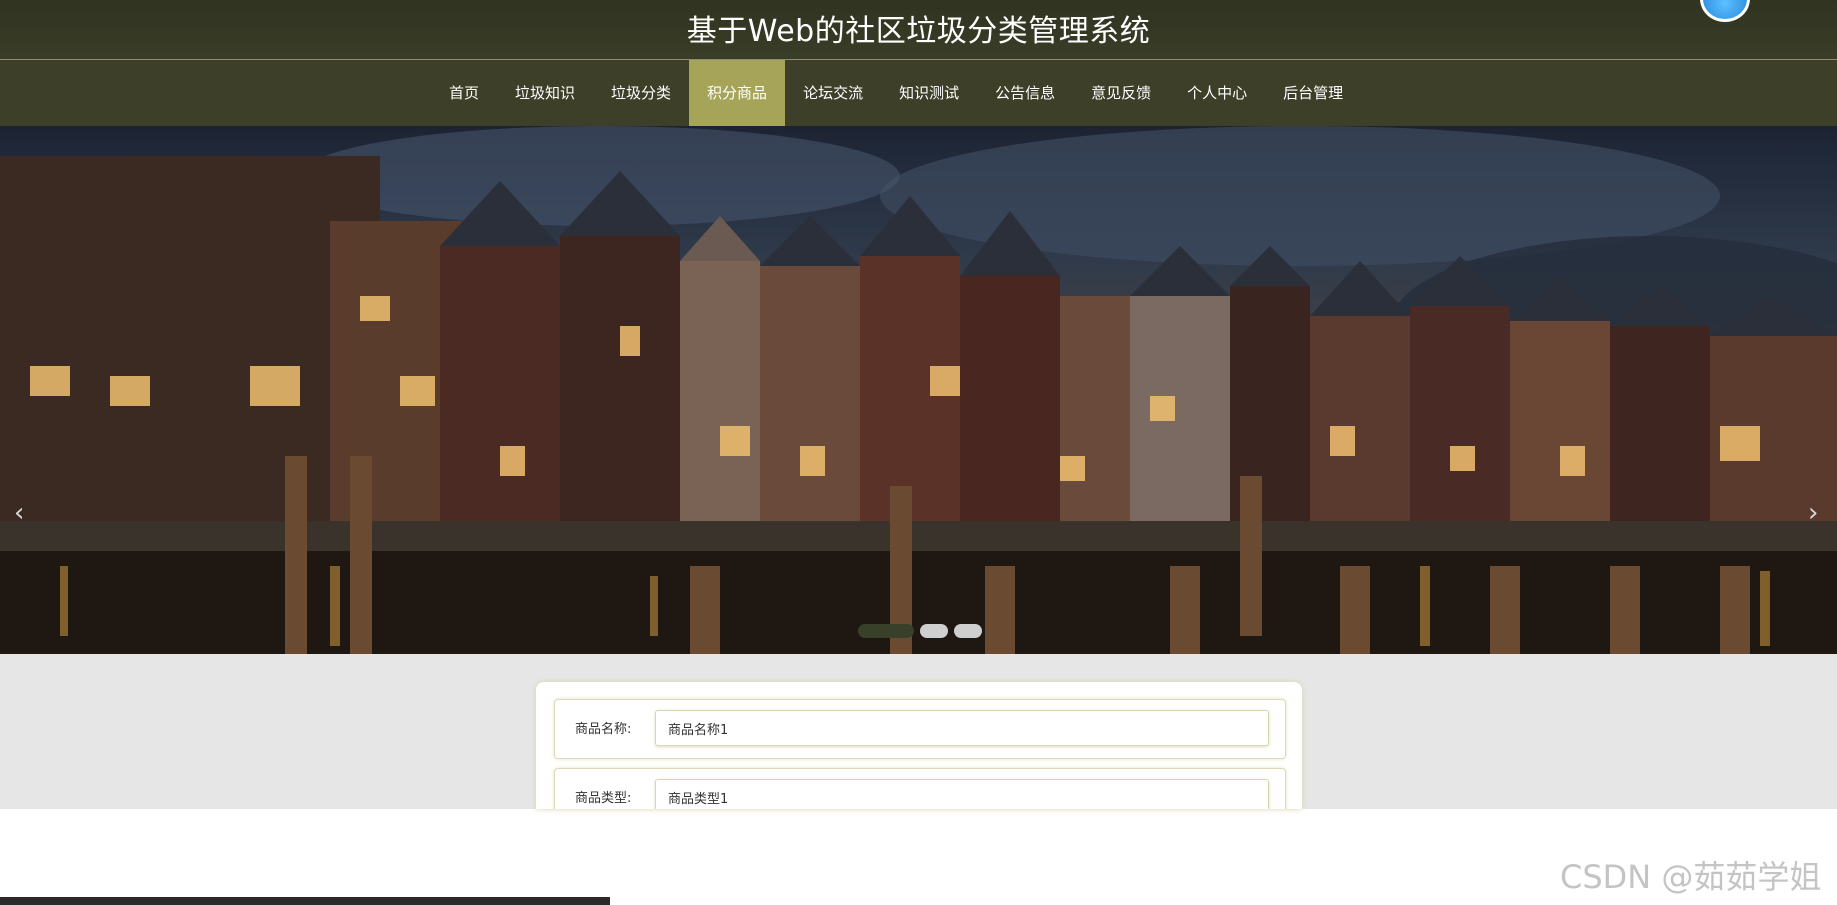 The image size is (1837, 905). What do you see at coordinates (305, 901) in the screenshot?
I see `taskbar-strip` at bounding box center [305, 901].